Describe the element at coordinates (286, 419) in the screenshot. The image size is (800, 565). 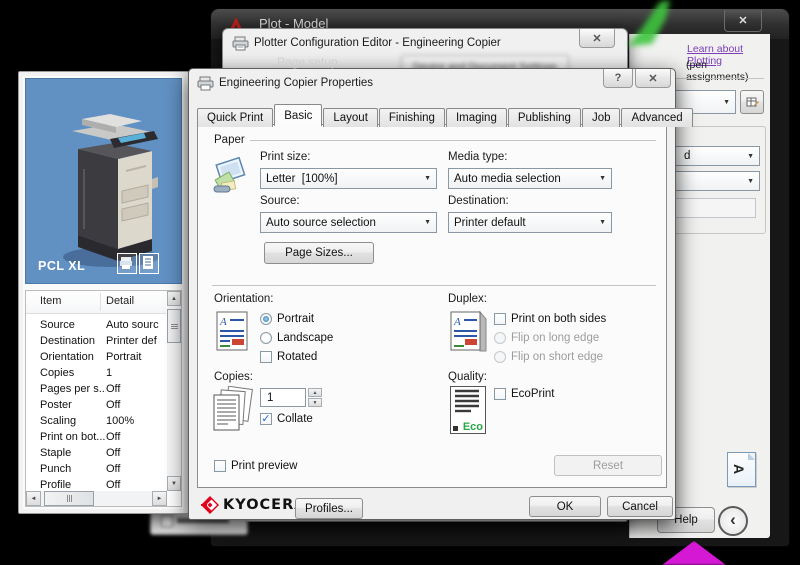
I see `collate-option: ✓ Collate` at that location.